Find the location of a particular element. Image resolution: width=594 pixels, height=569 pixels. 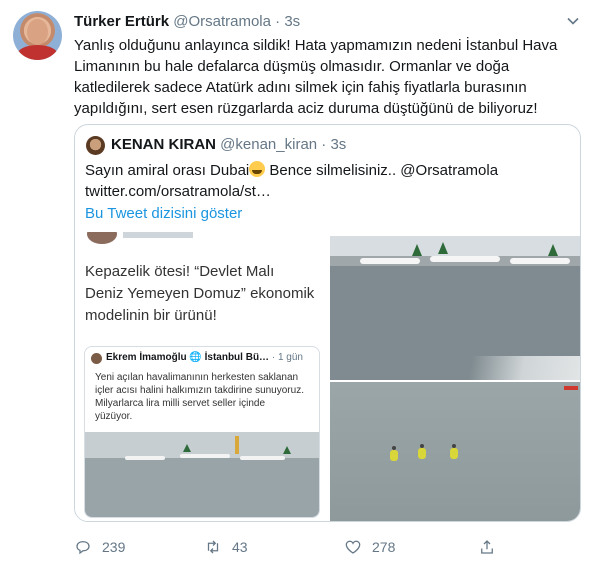

like-button: 278 is located at coordinates (369, 547).